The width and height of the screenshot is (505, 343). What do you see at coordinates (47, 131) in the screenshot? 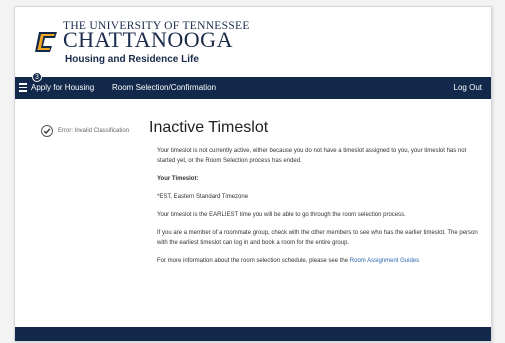
I see `check-icon` at bounding box center [47, 131].